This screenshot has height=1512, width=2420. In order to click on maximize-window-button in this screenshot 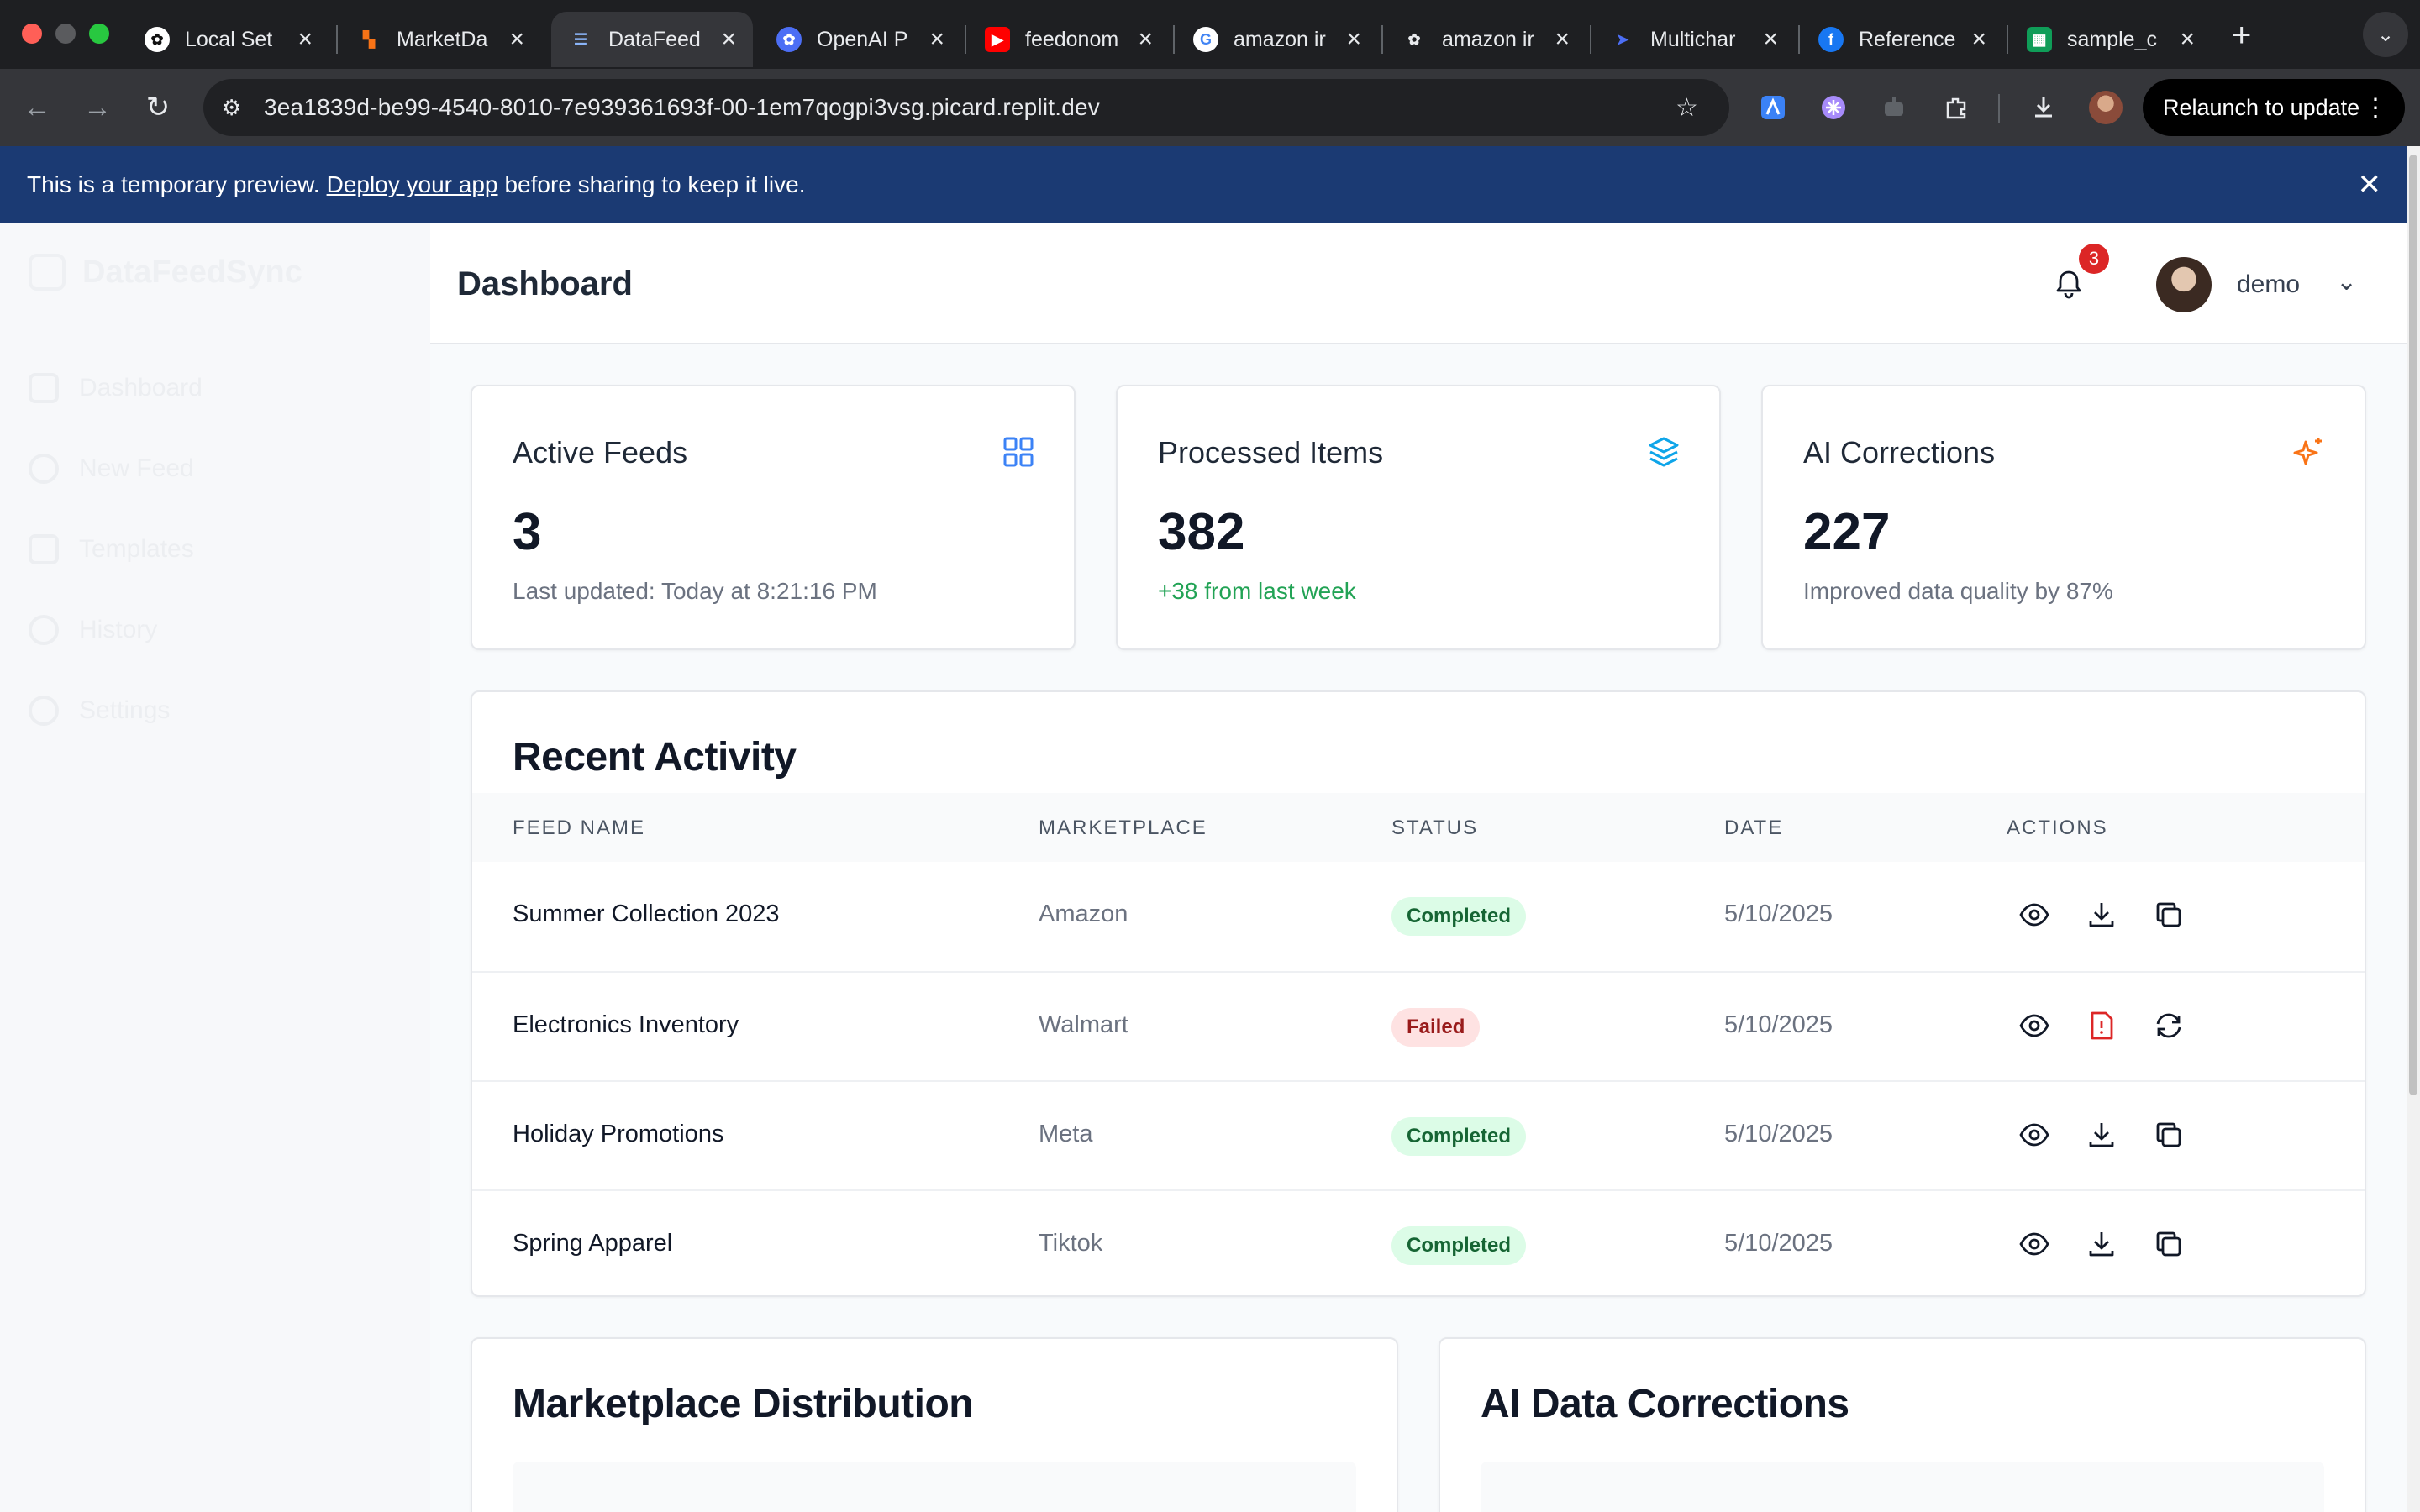, I will do `click(99, 34)`.